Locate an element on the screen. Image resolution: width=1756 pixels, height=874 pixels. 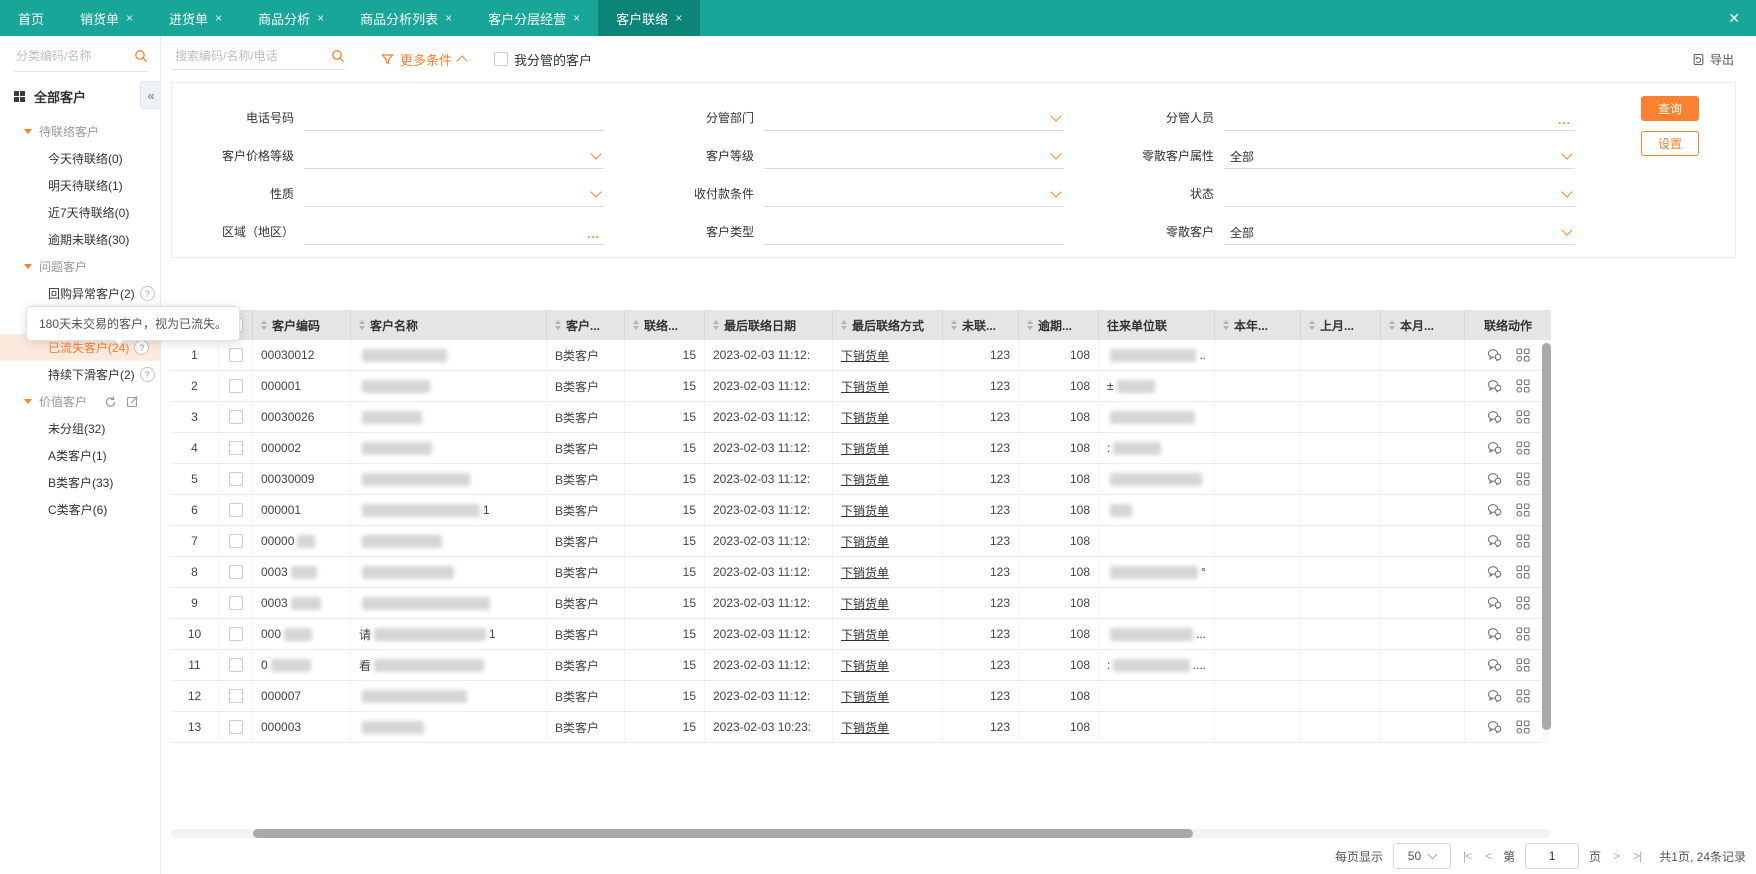
table-row: 7 00000 B类客户 15 2023-02-03 11:12: 下销货单 123 108 is located at coordinates (861, 541).